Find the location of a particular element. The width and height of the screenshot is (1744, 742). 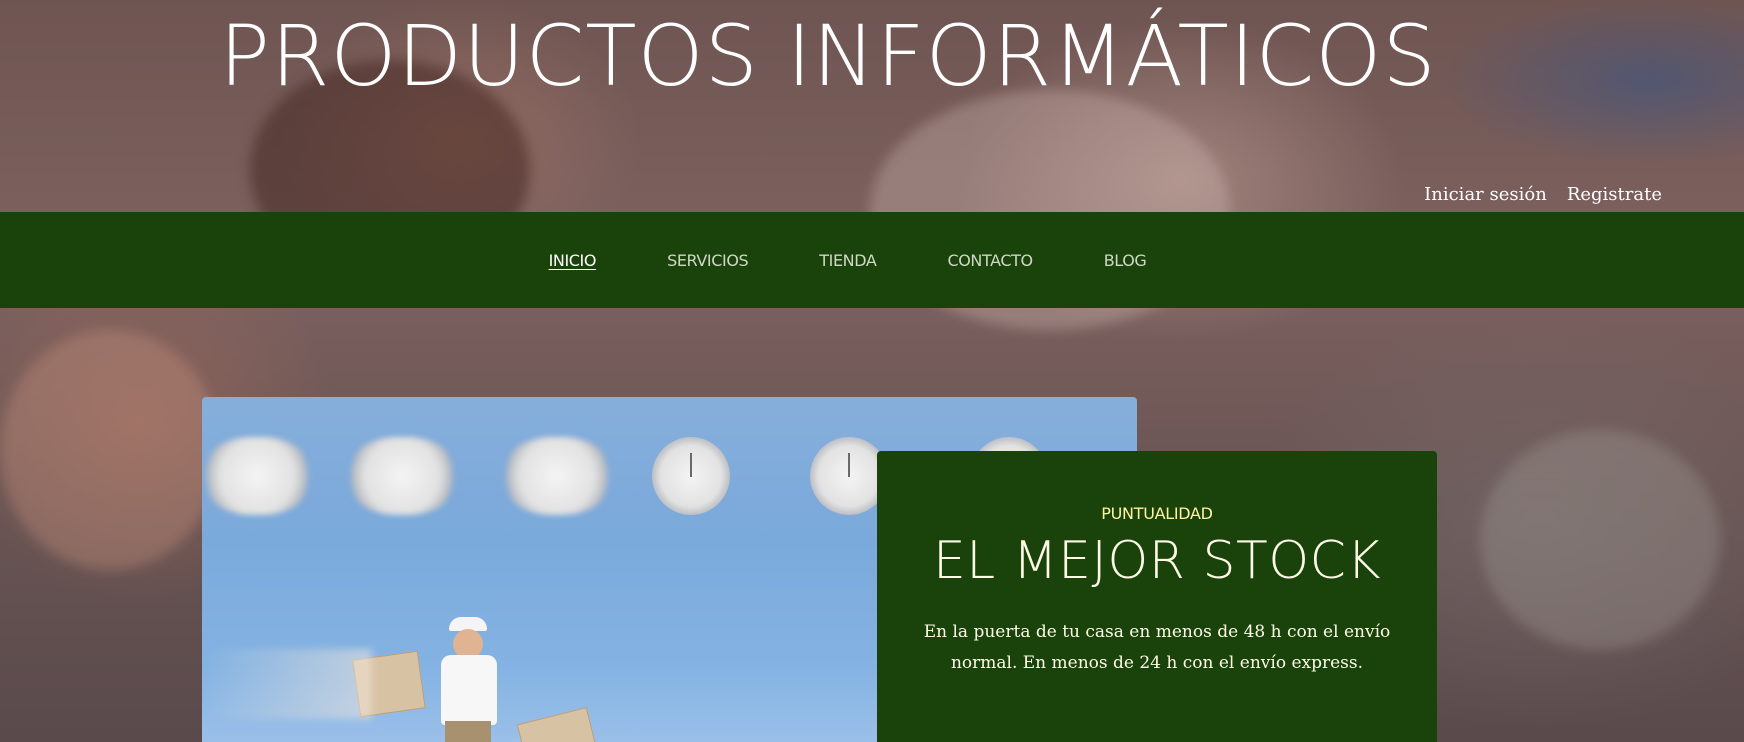

motion-blur is located at coordinates (287, 684).